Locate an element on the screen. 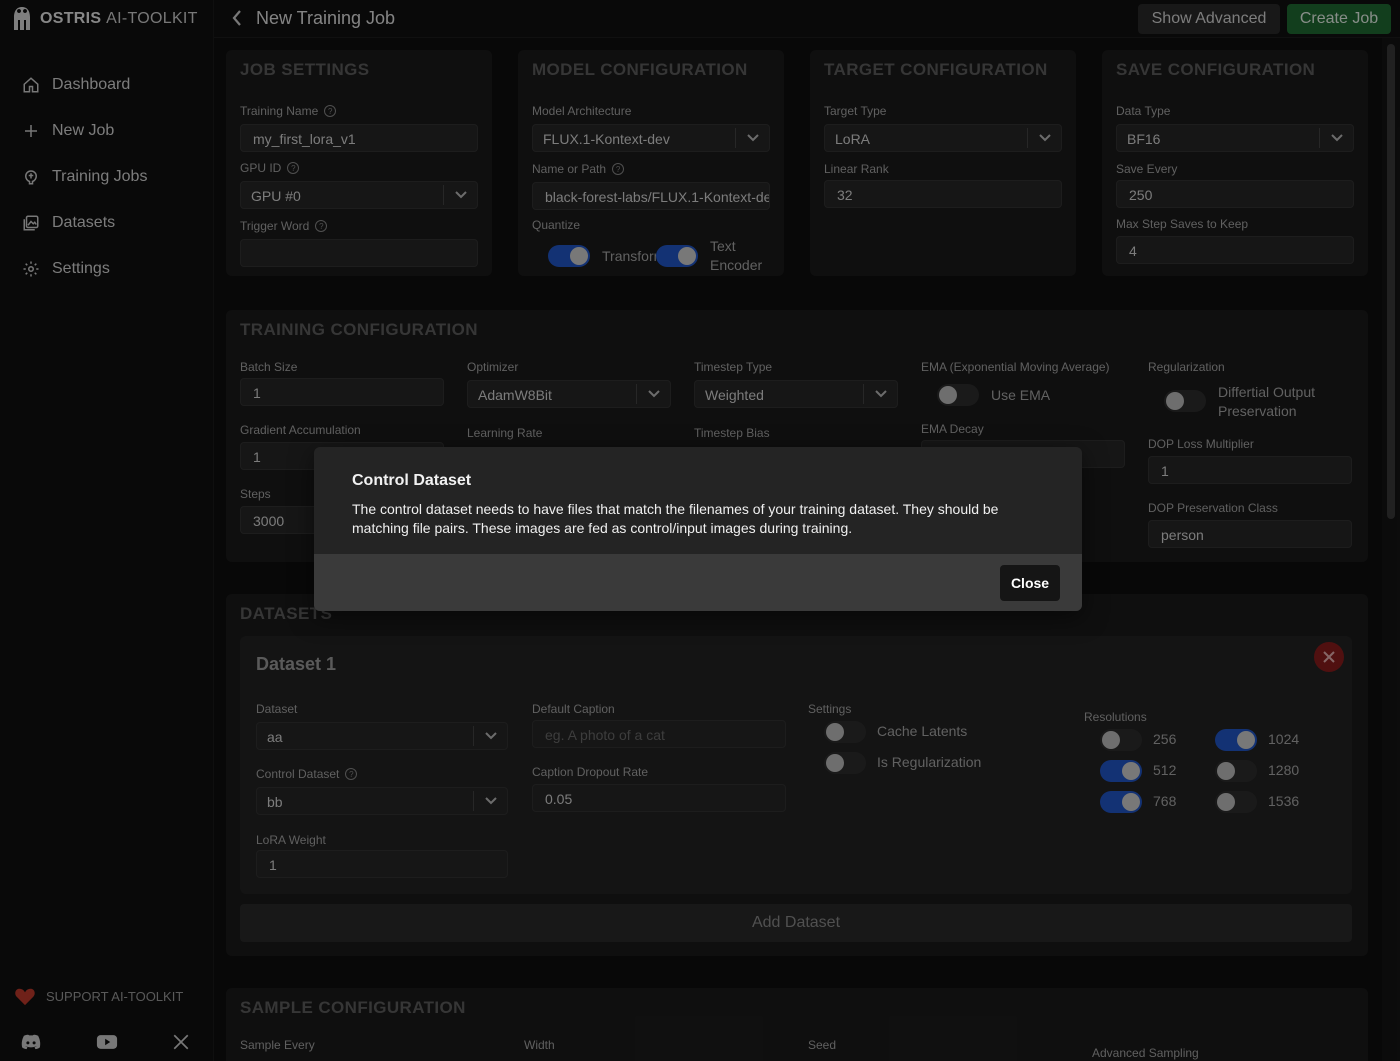 This screenshot has width=1400, height=1061. dialog-title: Control Dataset is located at coordinates (412, 480).